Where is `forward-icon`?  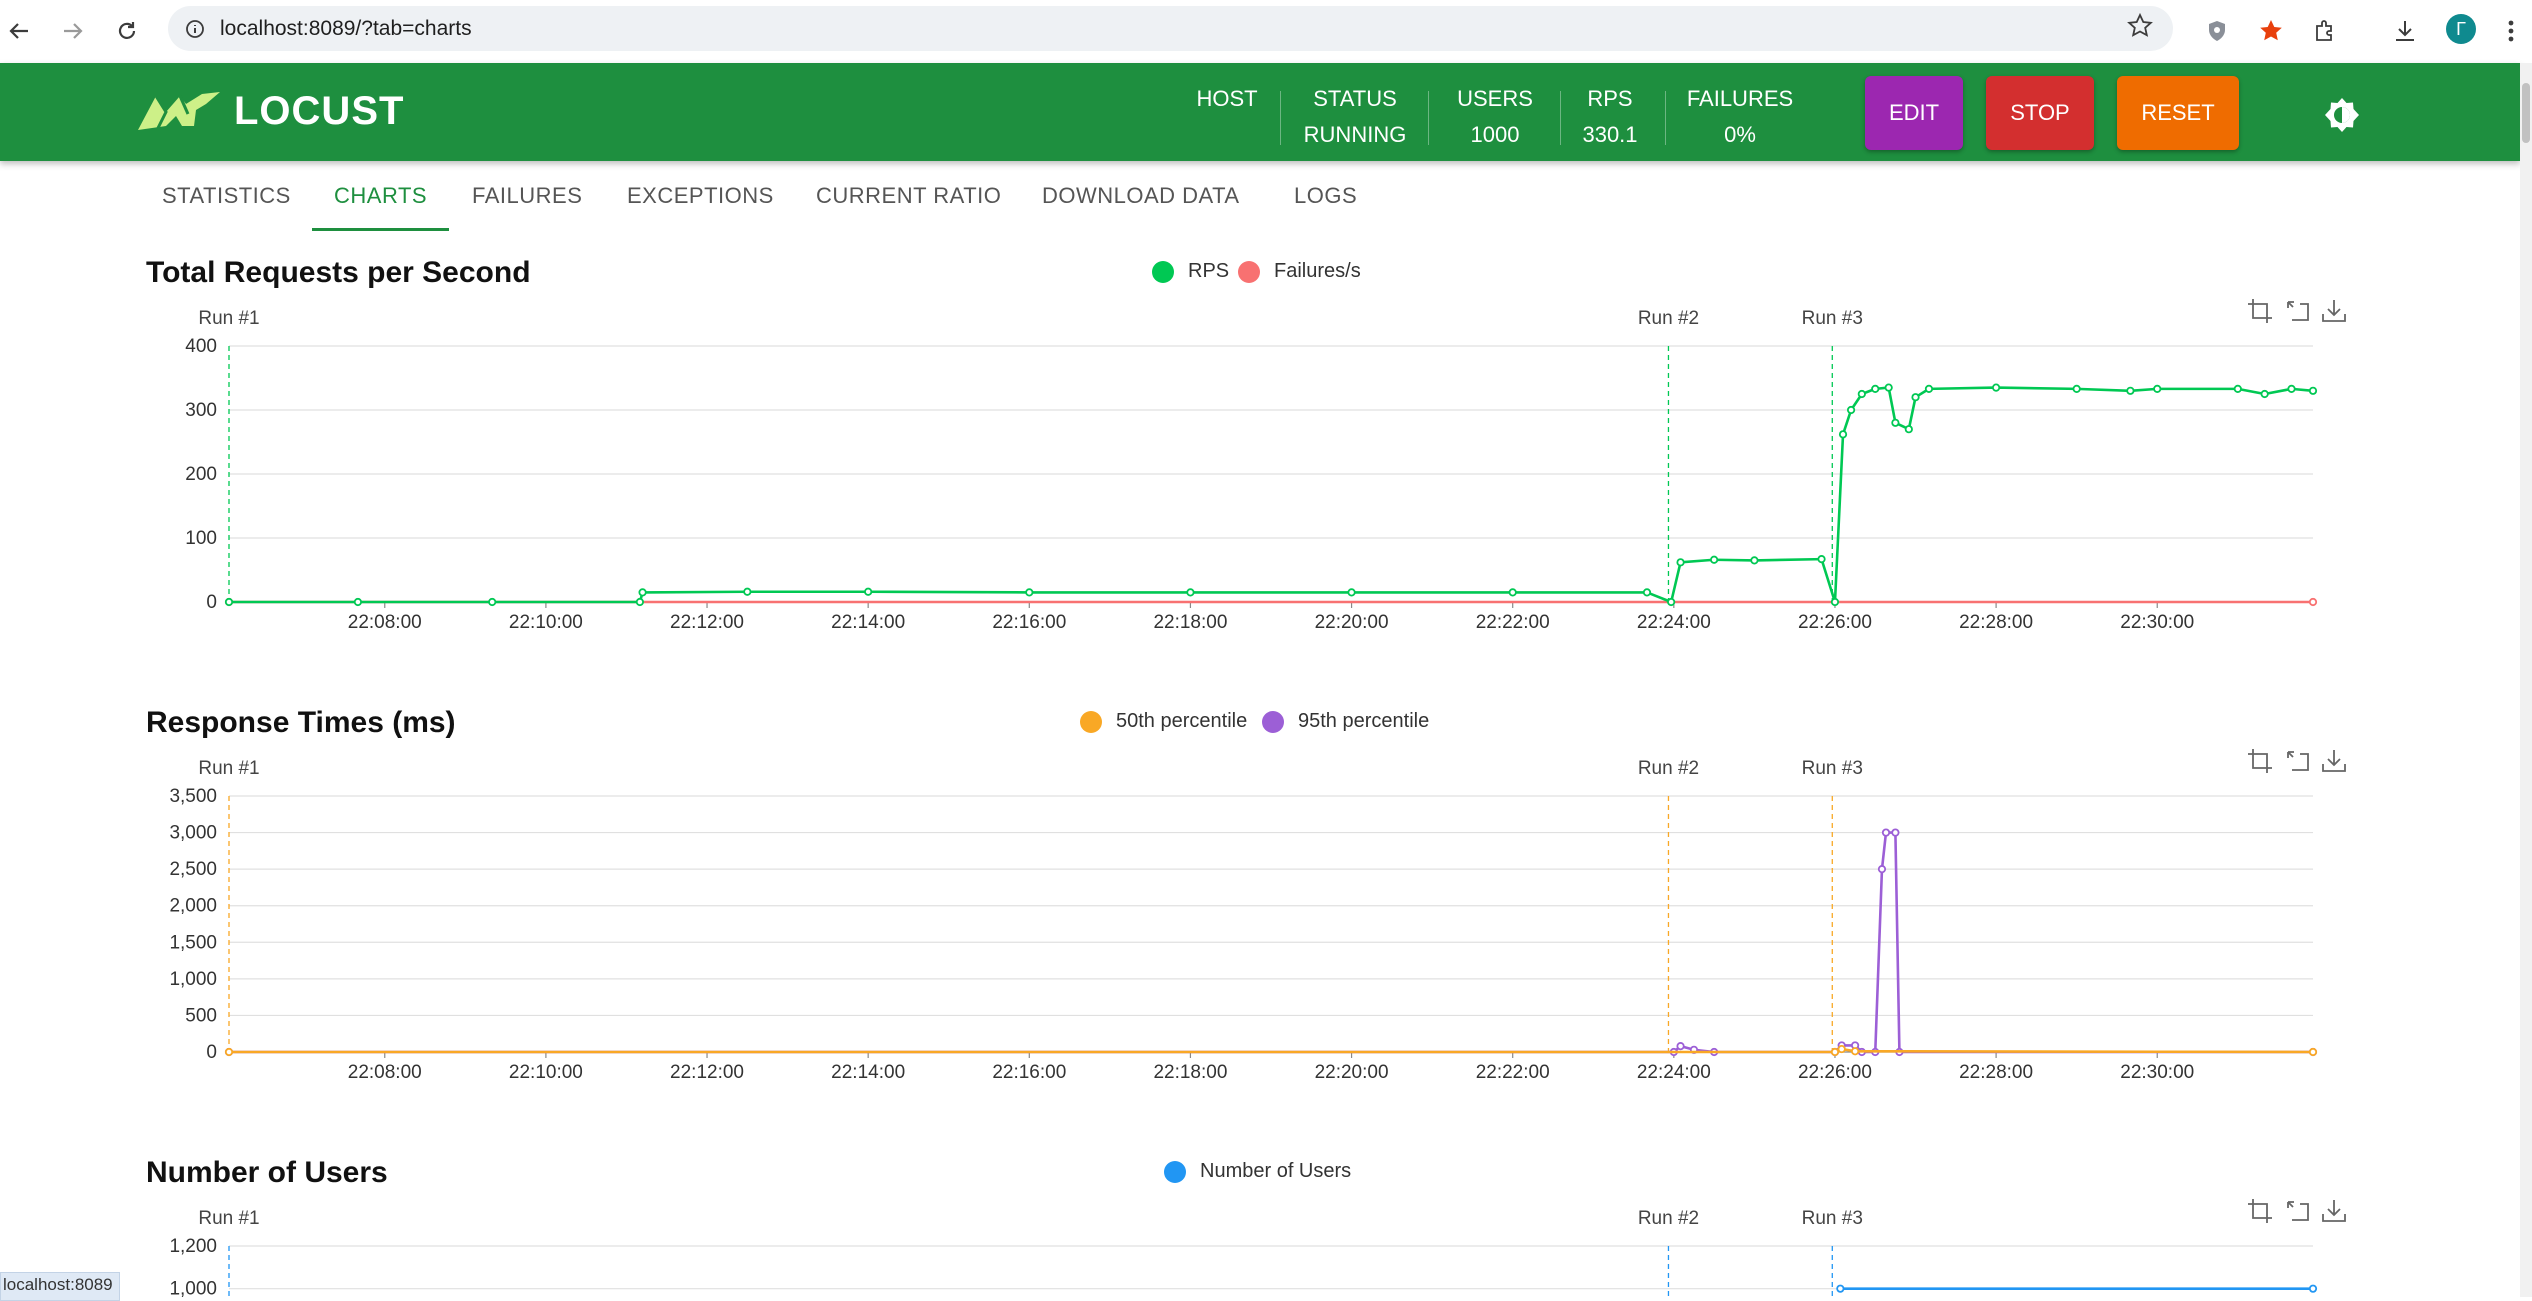
forward-icon is located at coordinates (73, 31).